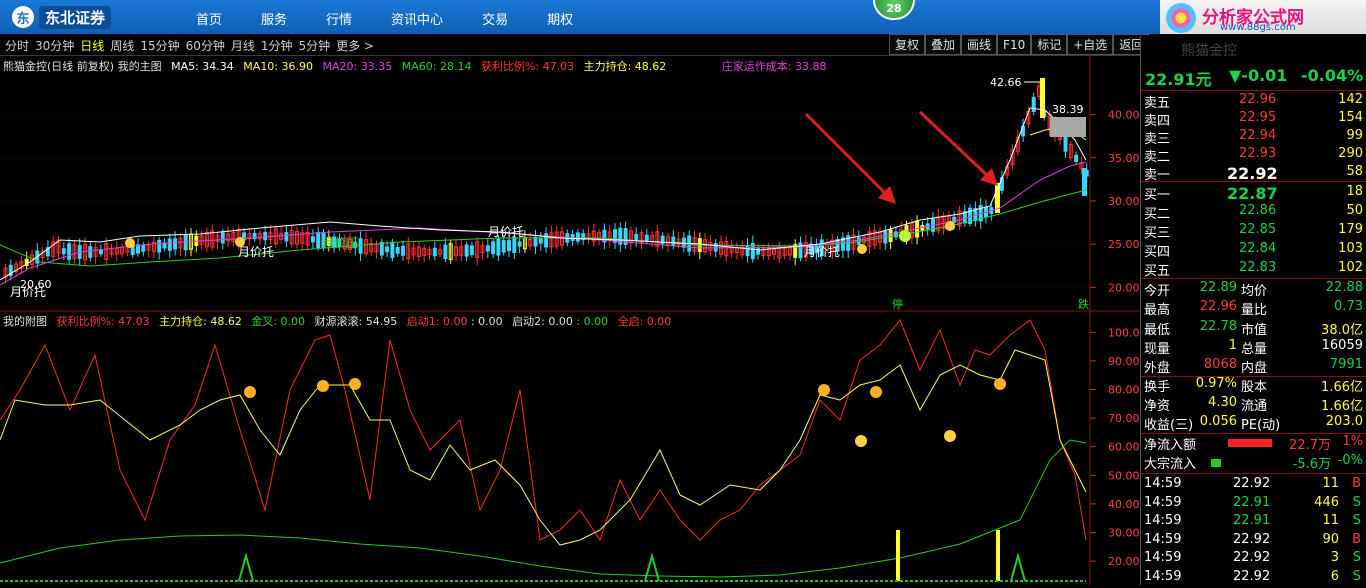 The image size is (1366, 588). What do you see at coordinates (1254, 387) in the screenshot?
I see `stat-label: 股本` at bounding box center [1254, 387].